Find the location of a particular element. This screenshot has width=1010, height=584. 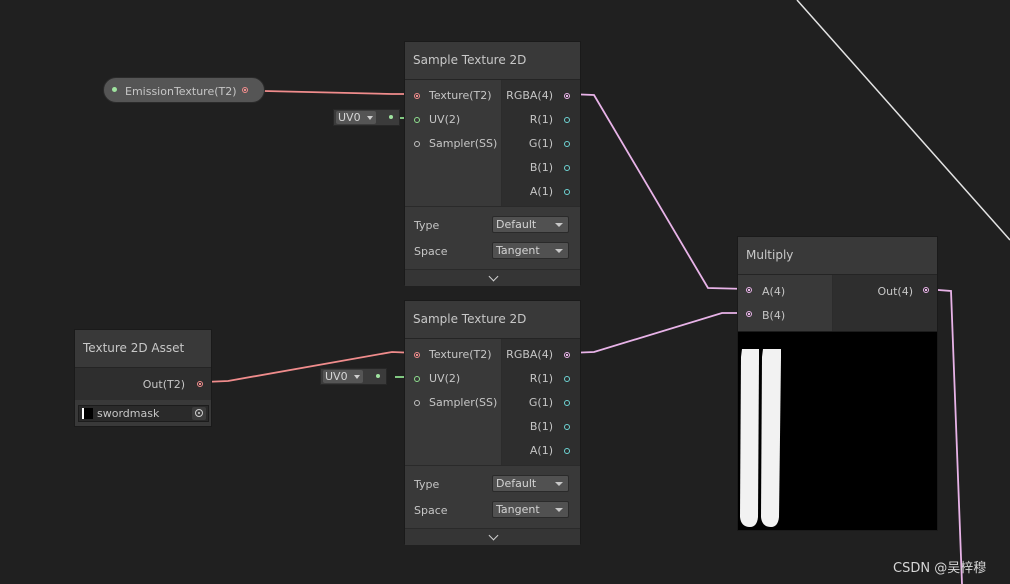

input-label: Texture(T2) is located at coordinates (460, 354).